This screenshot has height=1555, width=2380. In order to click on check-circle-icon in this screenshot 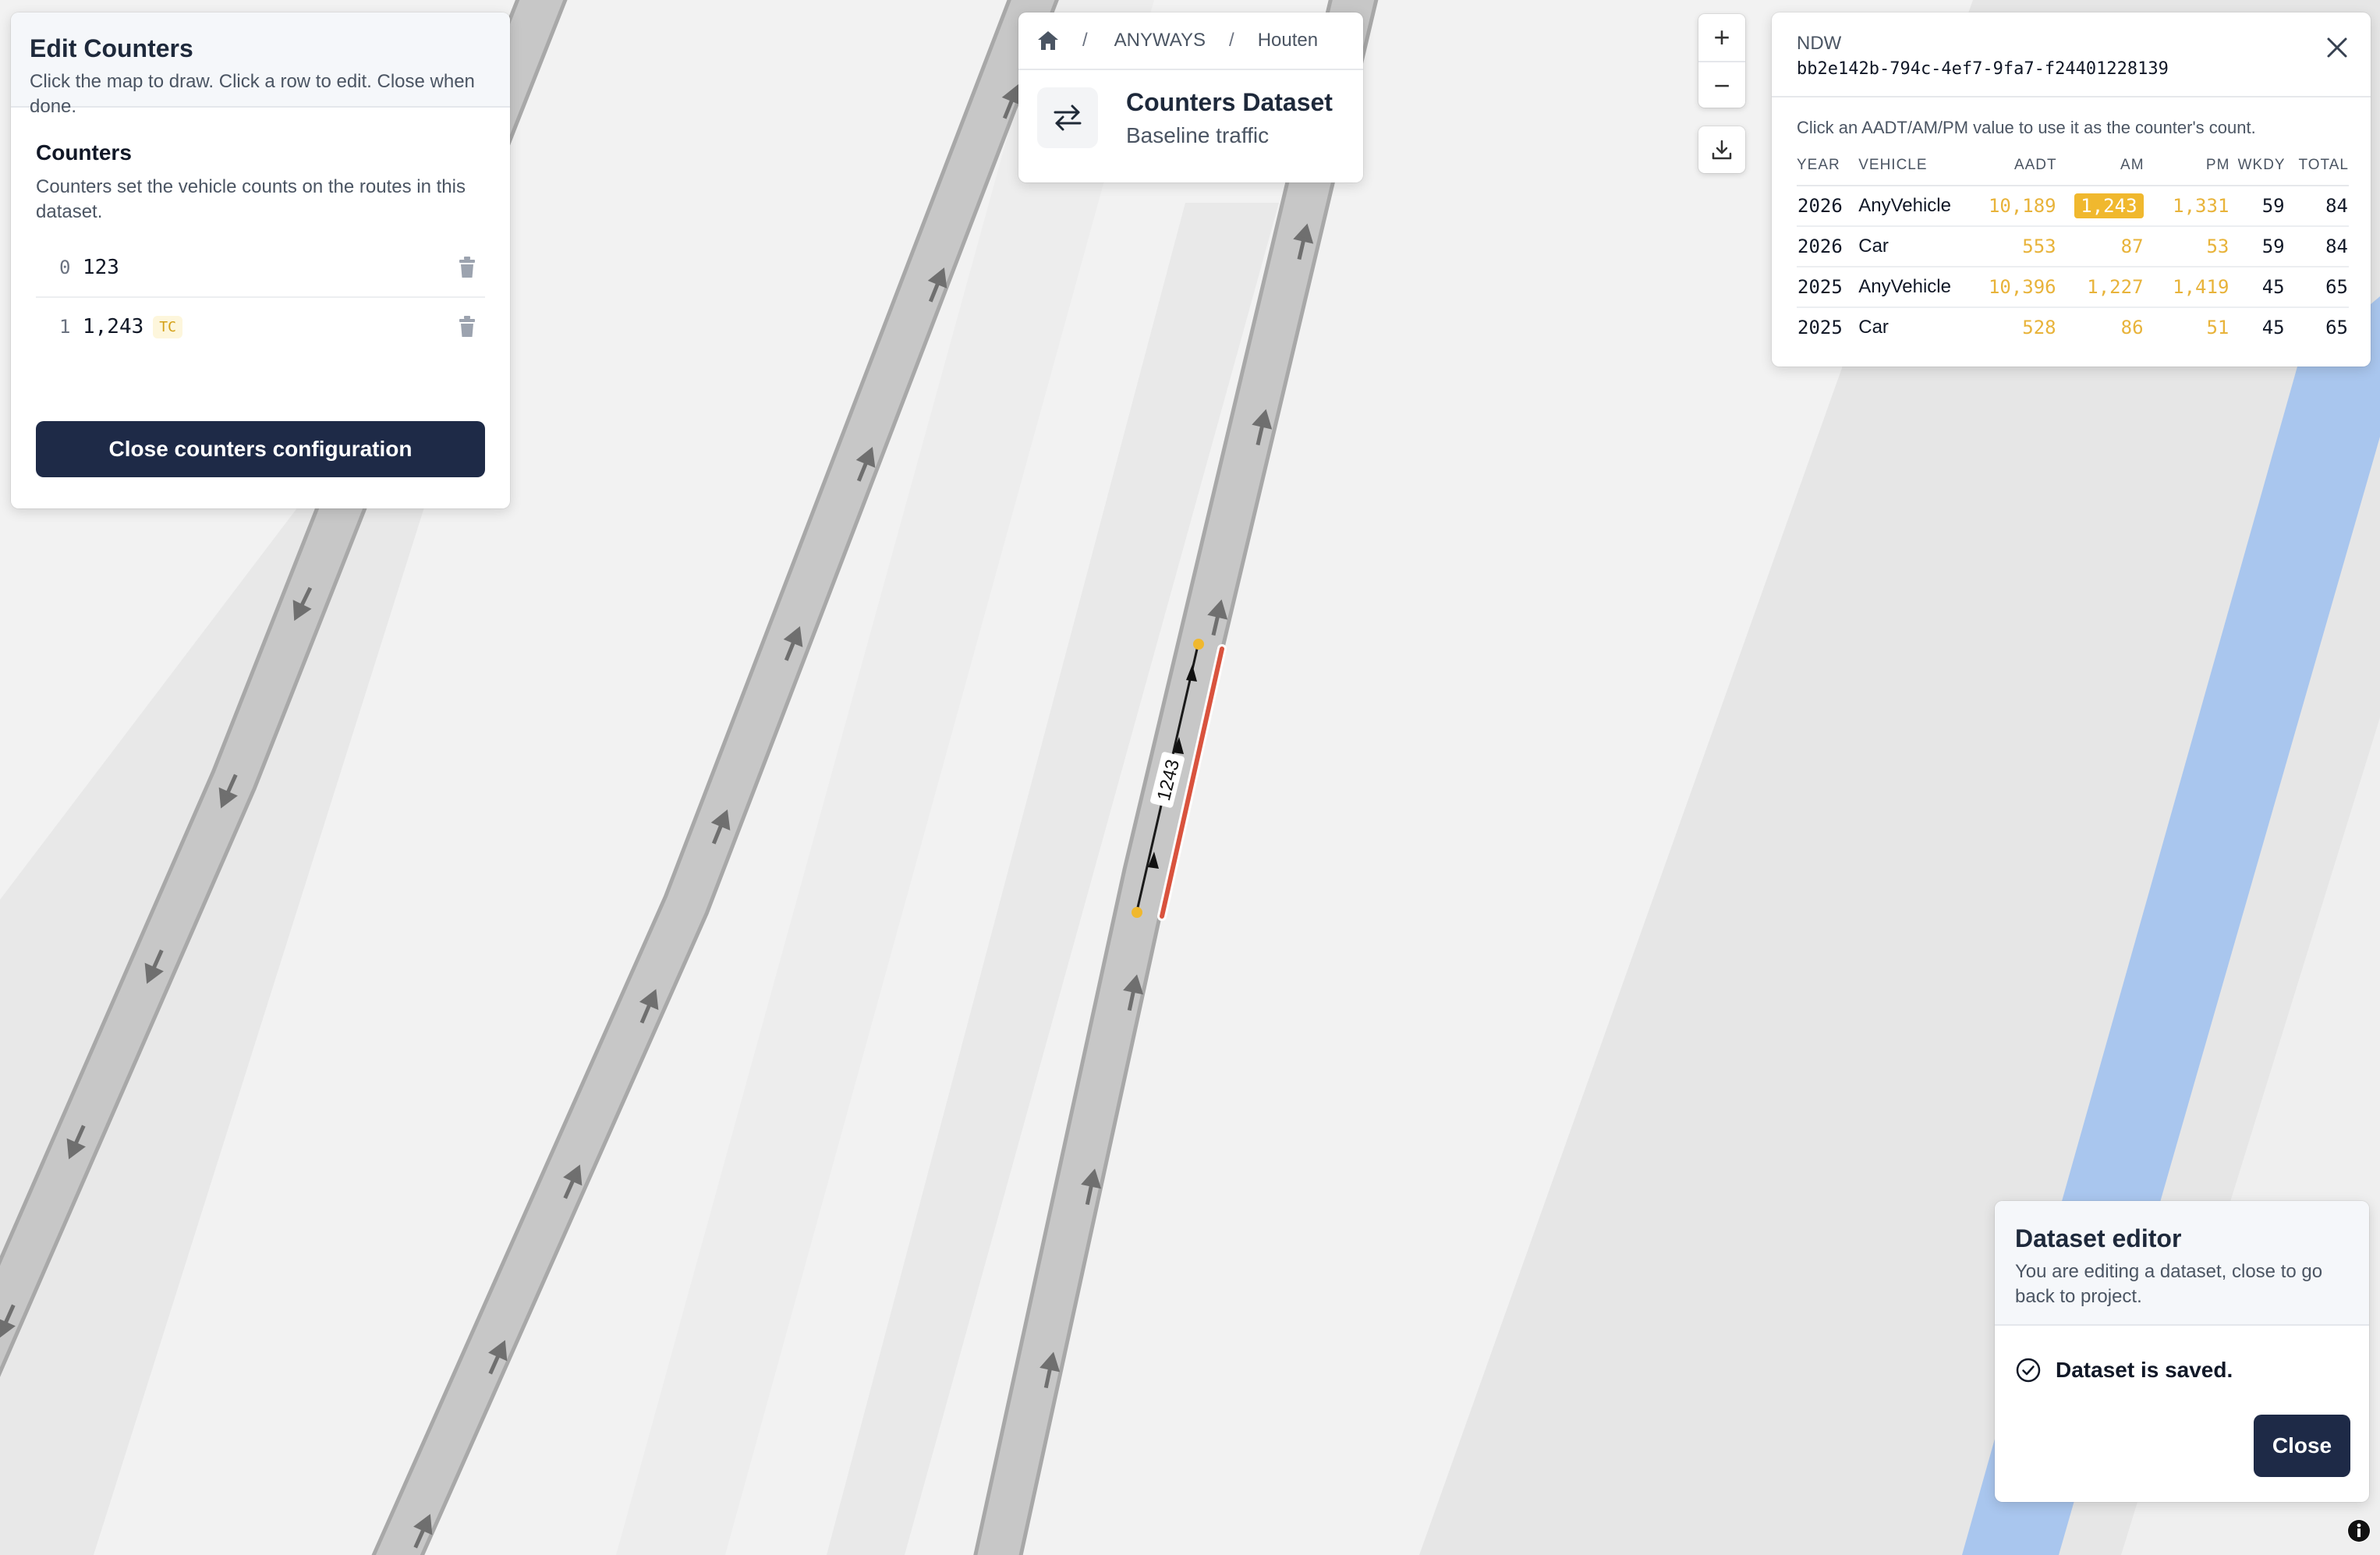, I will do `click(2029, 1371)`.